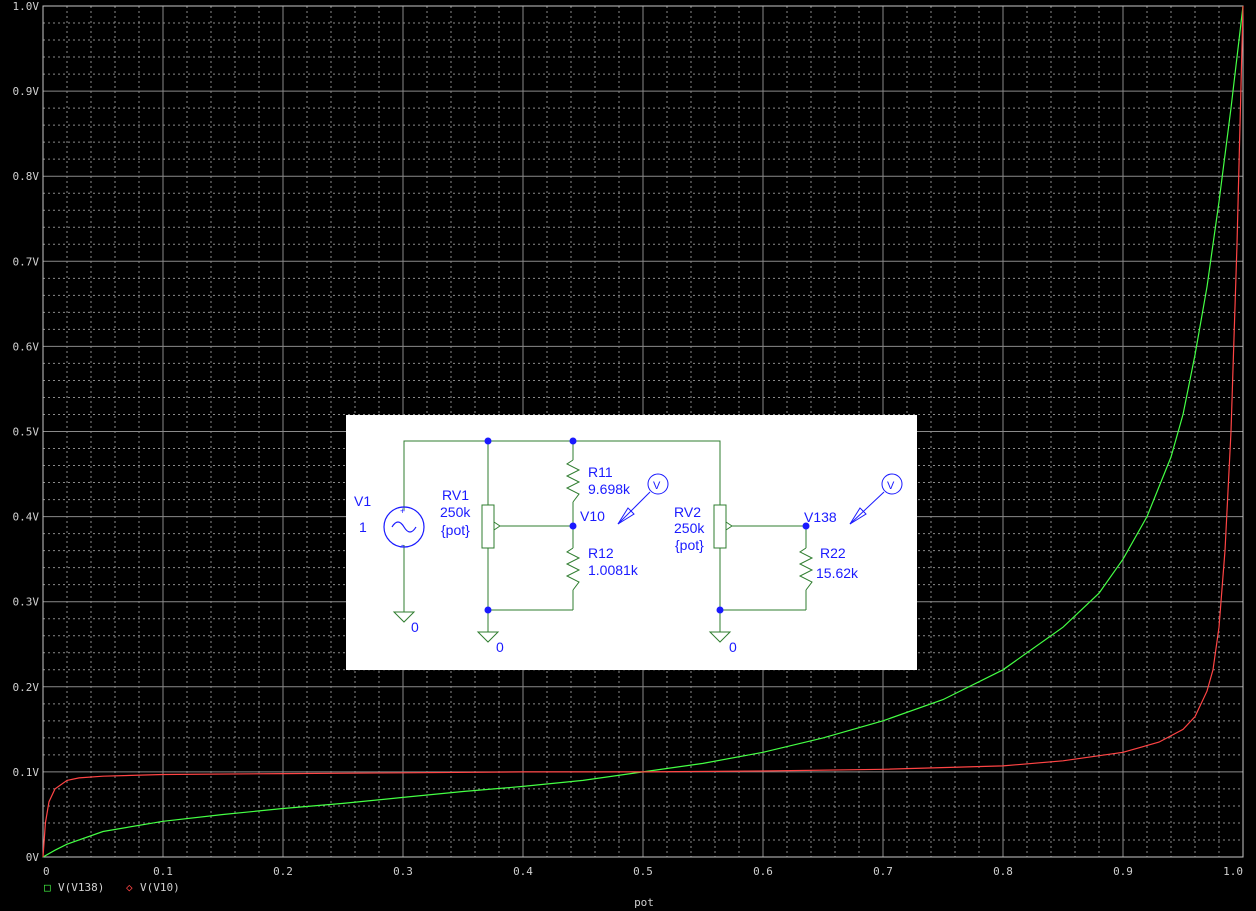 This screenshot has width=1256, height=911. What do you see at coordinates (26, 346) in the screenshot?
I see `y-tick-label: 0.6V` at bounding box center [26, 346].